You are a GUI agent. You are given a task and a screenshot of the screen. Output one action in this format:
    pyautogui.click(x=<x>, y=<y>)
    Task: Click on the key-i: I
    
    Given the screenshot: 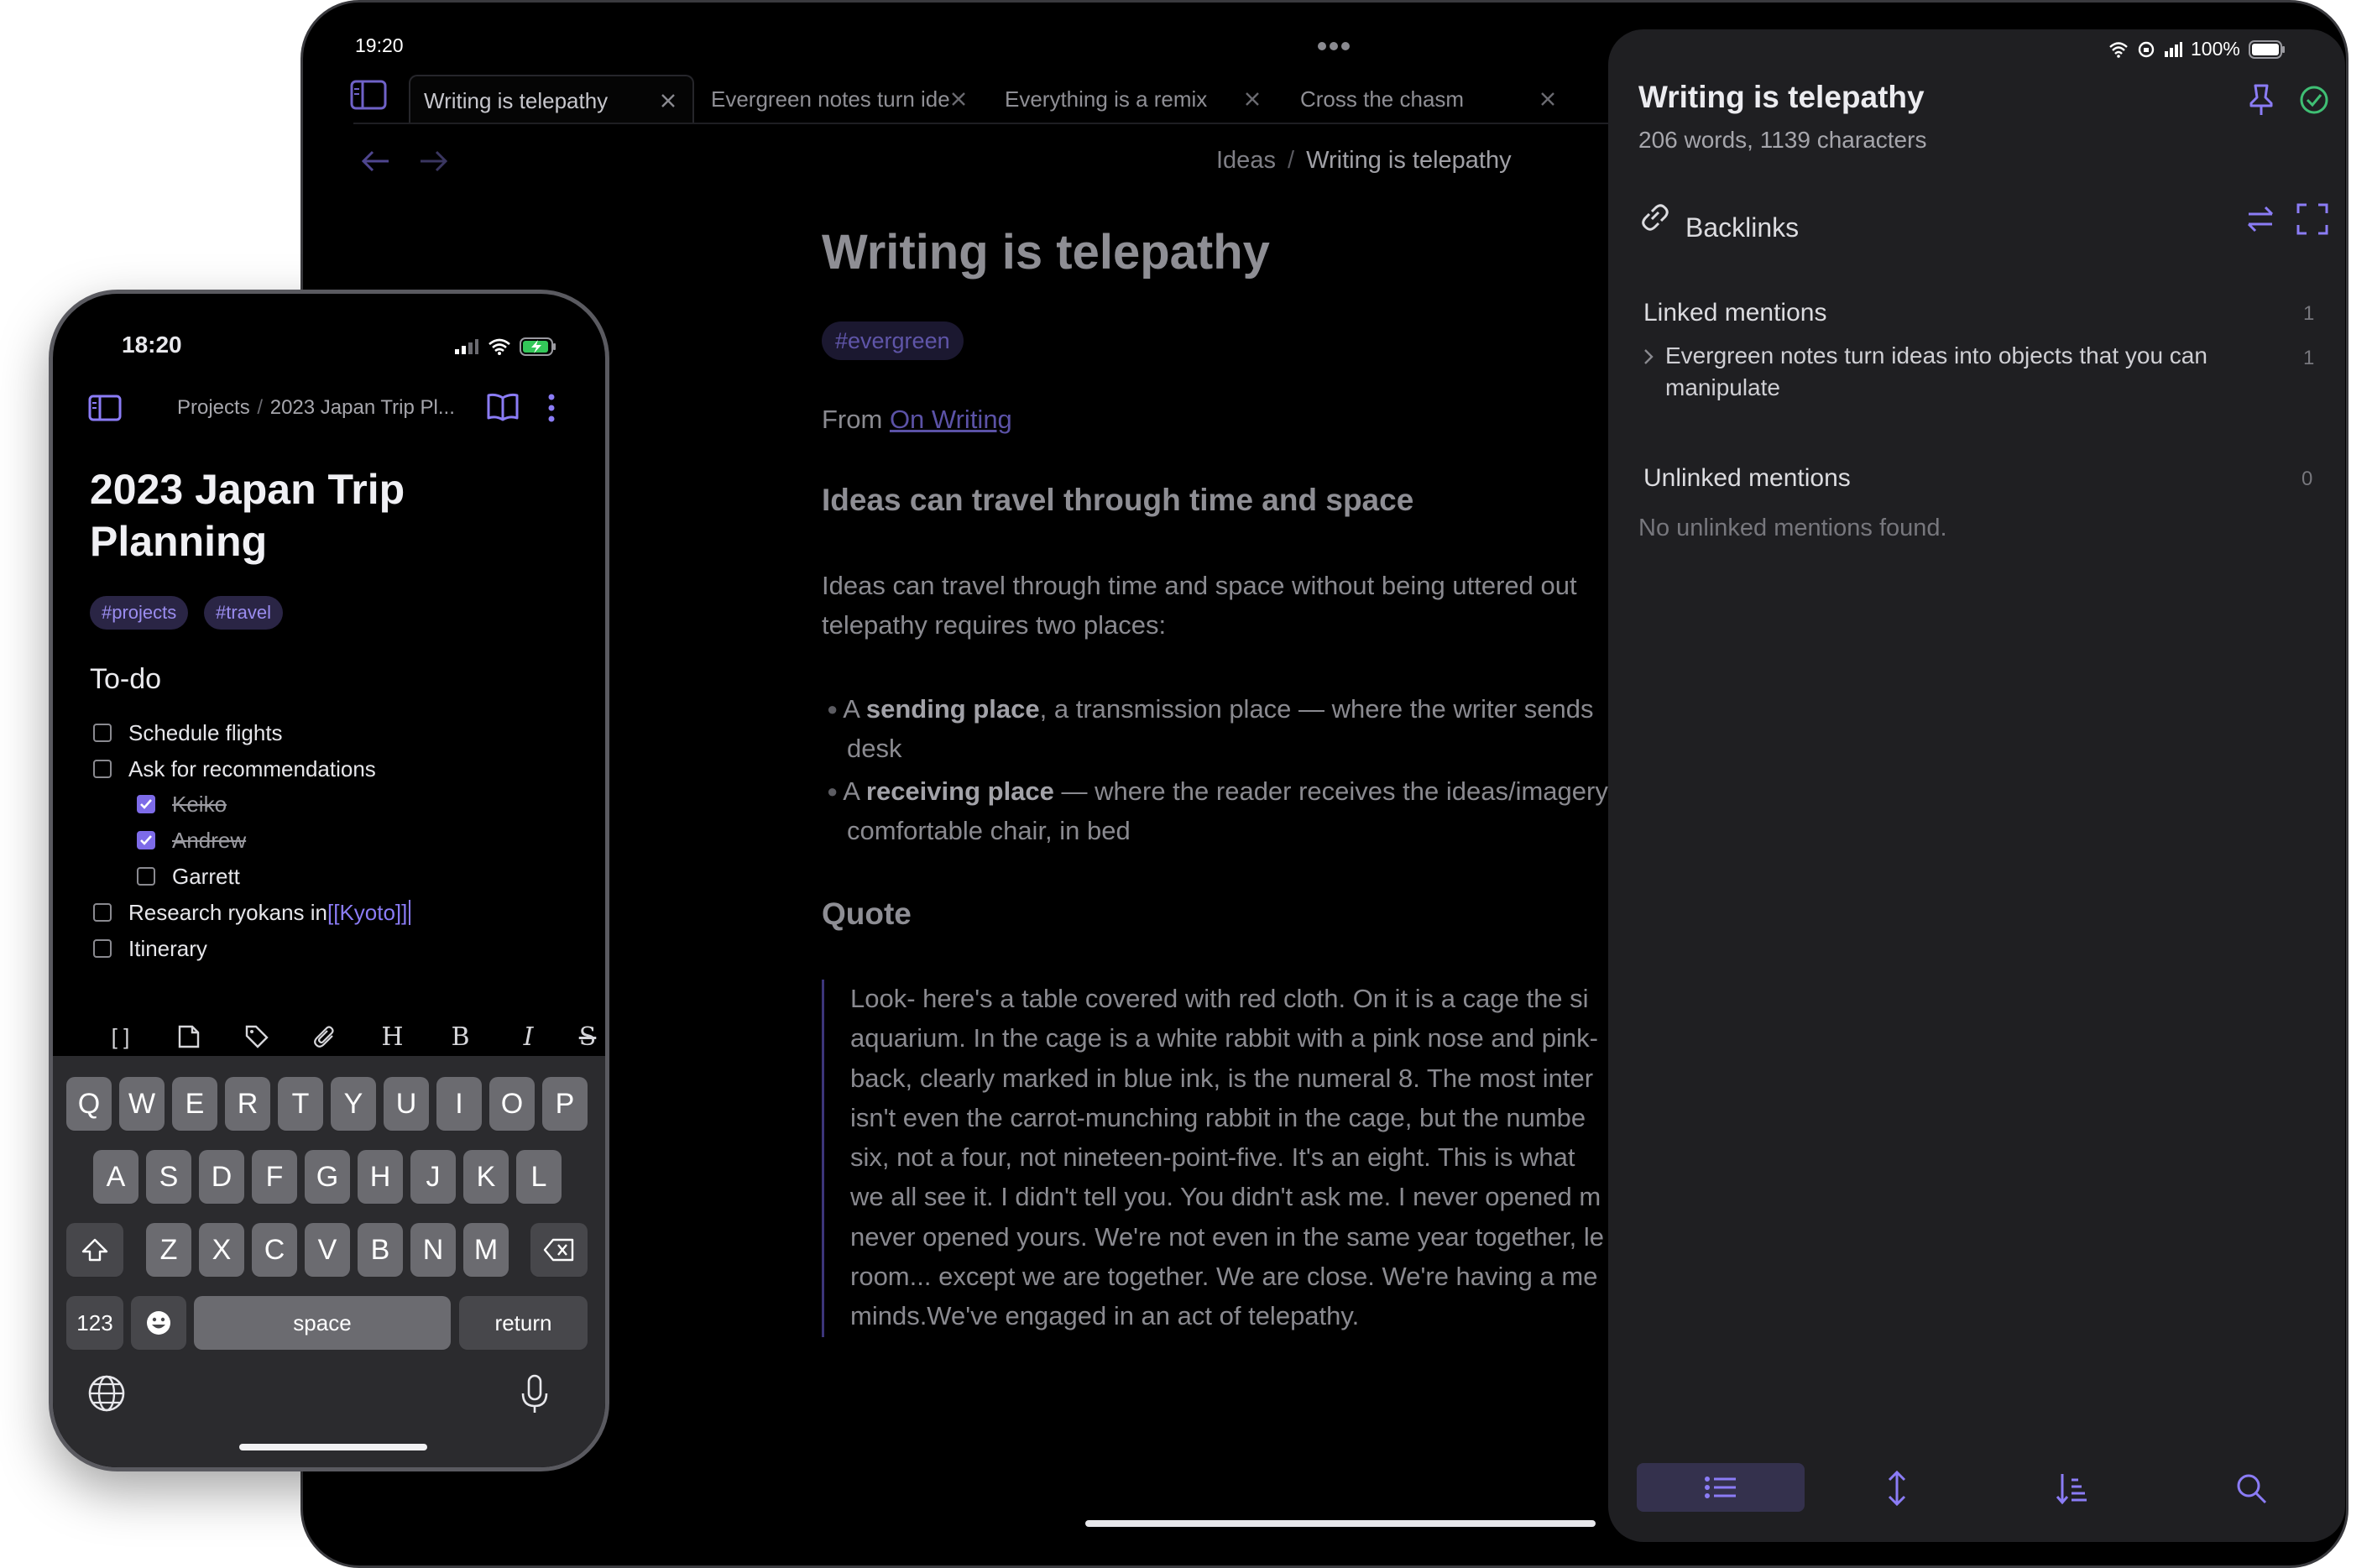 What is the action you would take?
    pyautogui.click(x=459, y=1104)
    